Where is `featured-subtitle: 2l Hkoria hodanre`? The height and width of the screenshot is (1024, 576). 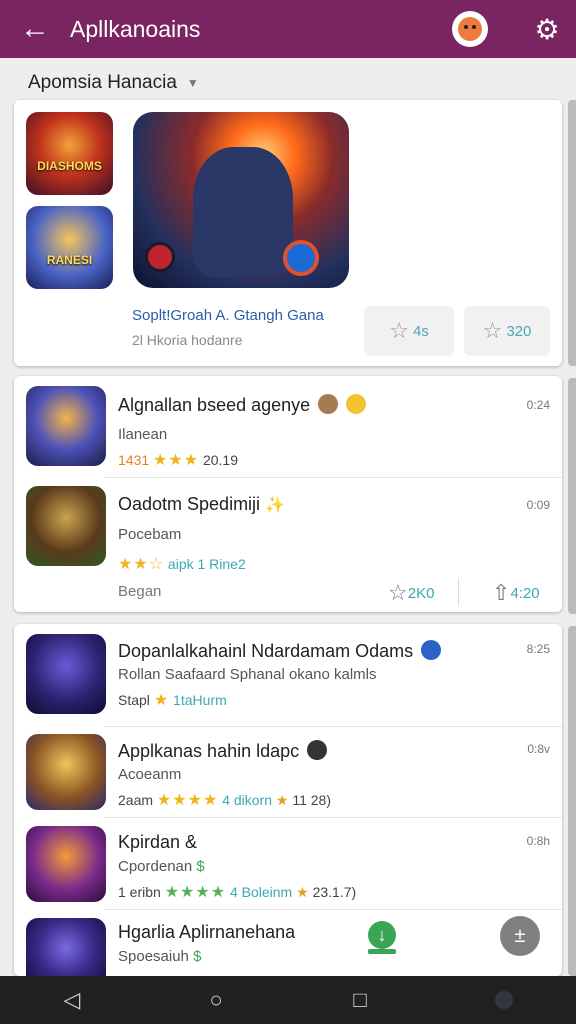
featured-subtitle: 2l Hkoria hodanre is located at coordinates (187, 340).